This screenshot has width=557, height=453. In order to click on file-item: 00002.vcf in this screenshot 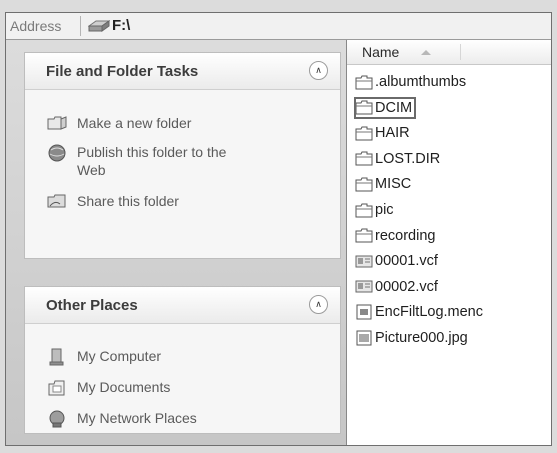, I will do `click(396, 287)`.